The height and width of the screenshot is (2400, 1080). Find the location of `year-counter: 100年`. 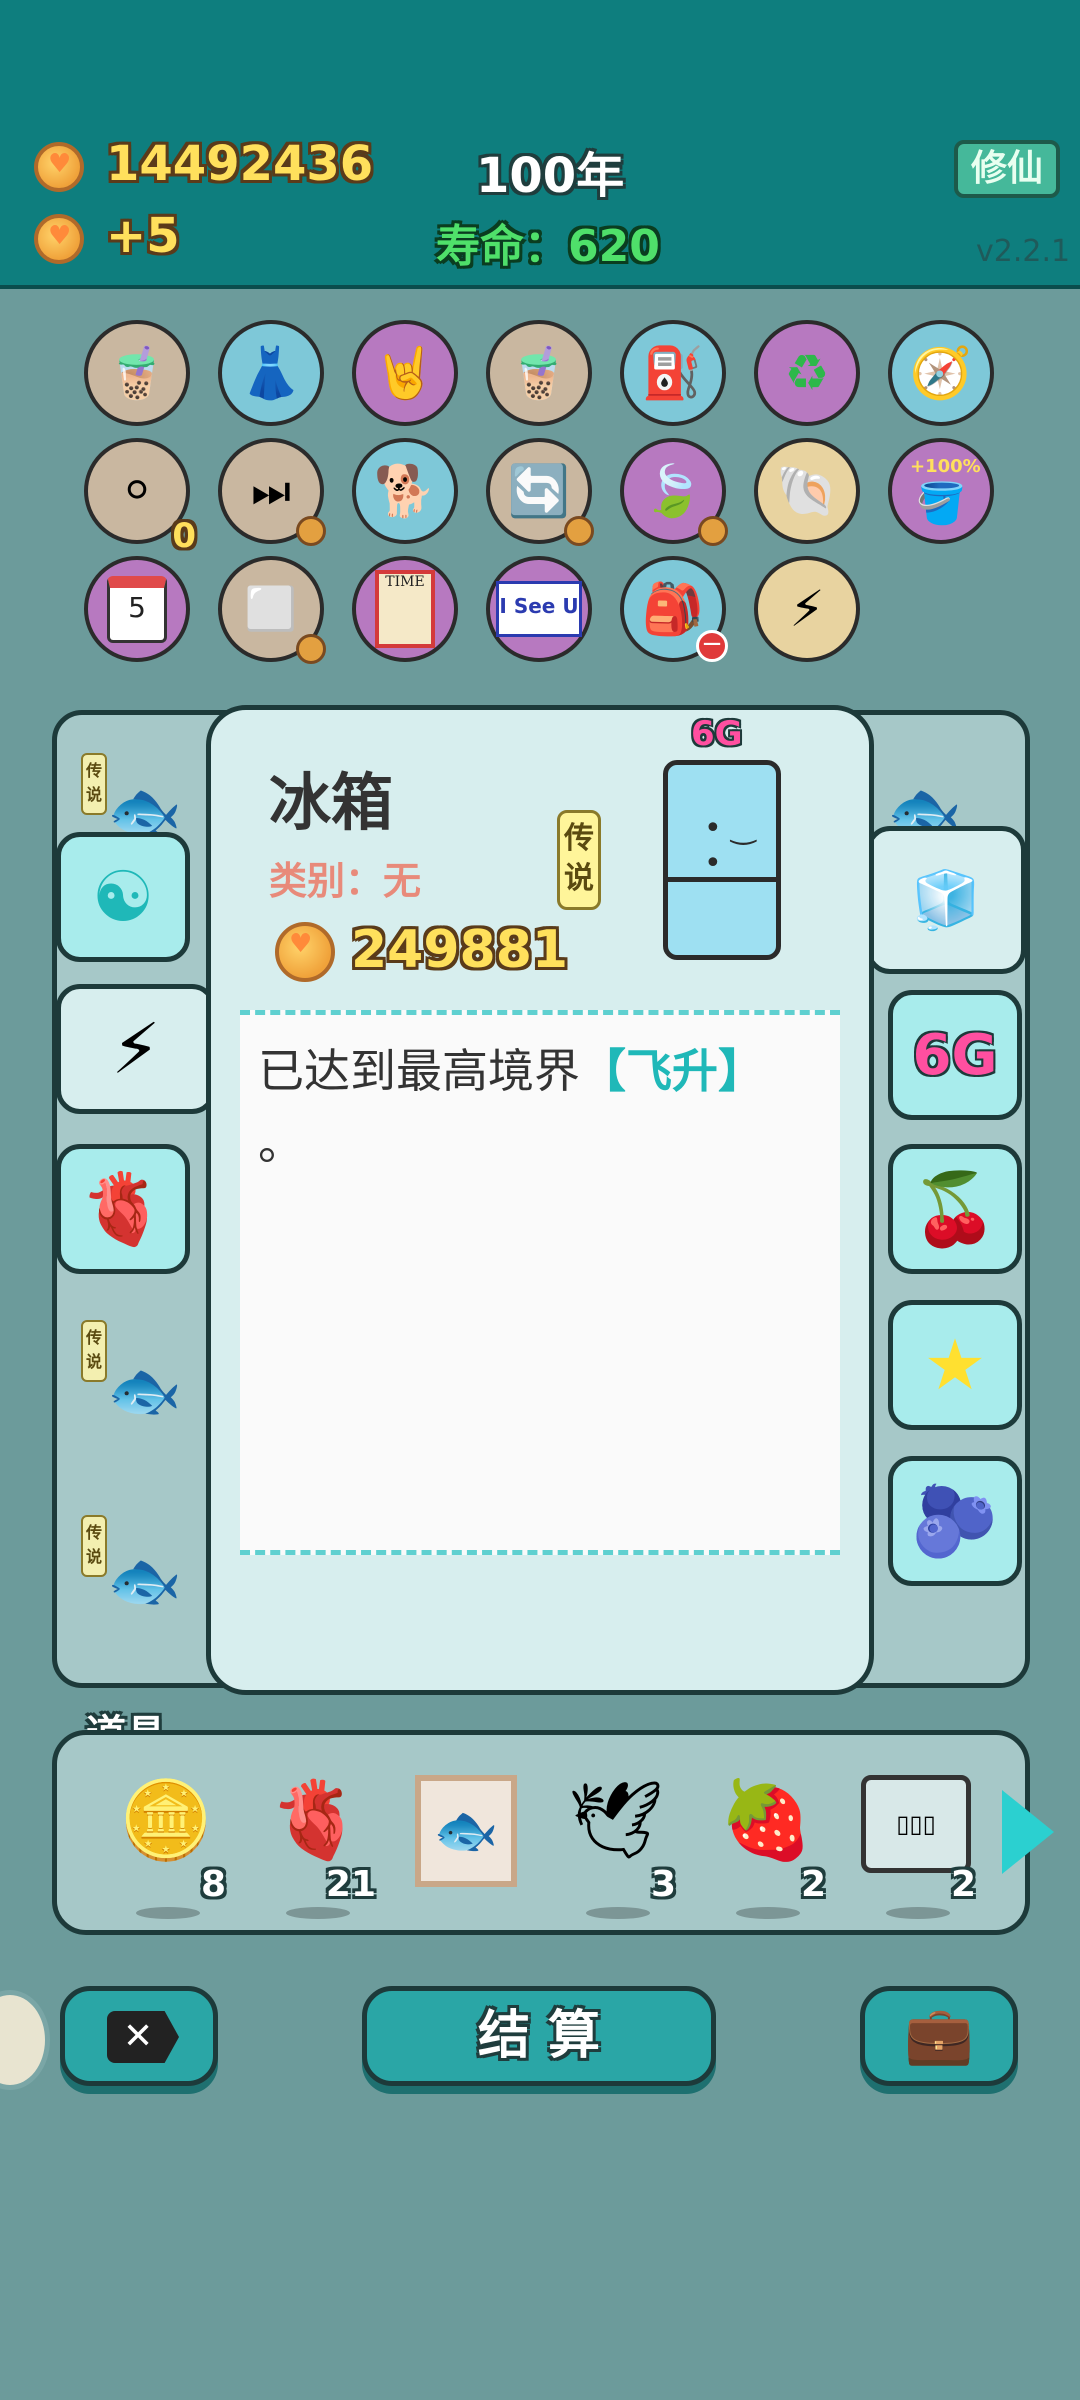

year-counter: 100年 is located at coordinates (550, 176).